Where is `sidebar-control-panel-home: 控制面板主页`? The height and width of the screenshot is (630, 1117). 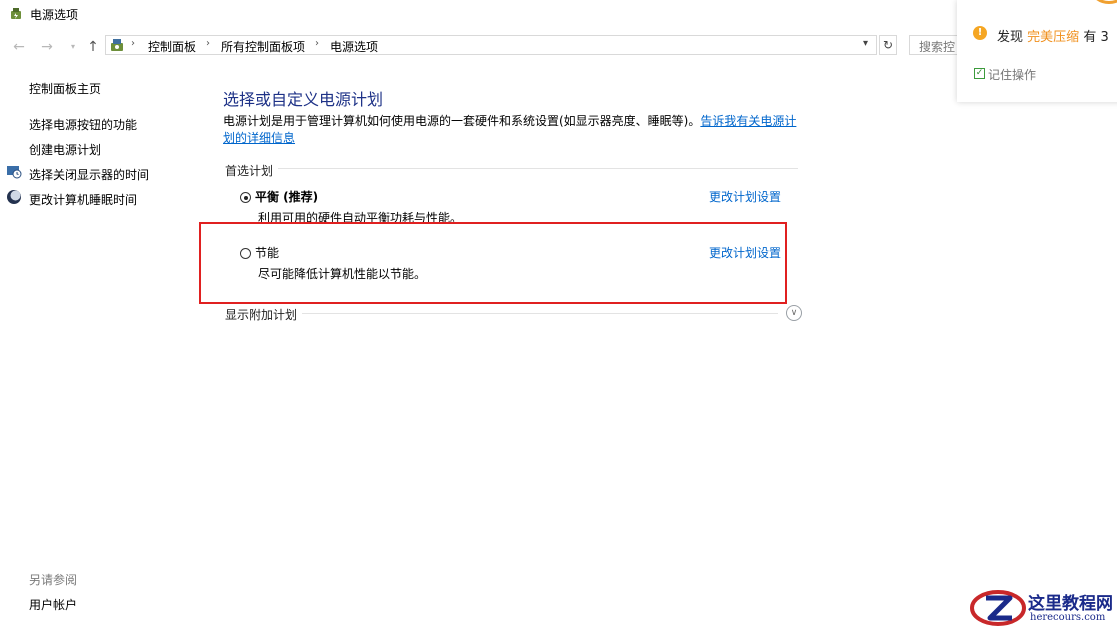 sidebar-control-panel-home: 控制面板主页 is located at coordinates (65, 88).